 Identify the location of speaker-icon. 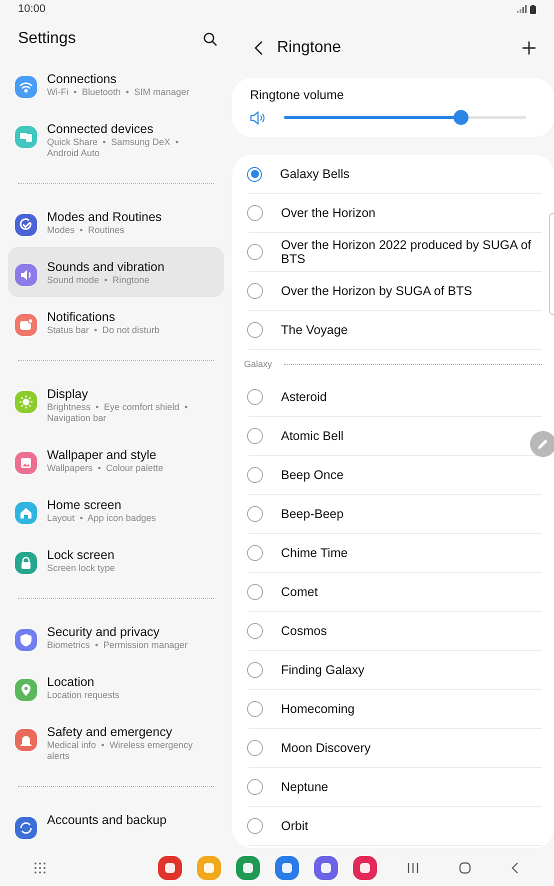
(258, 117).